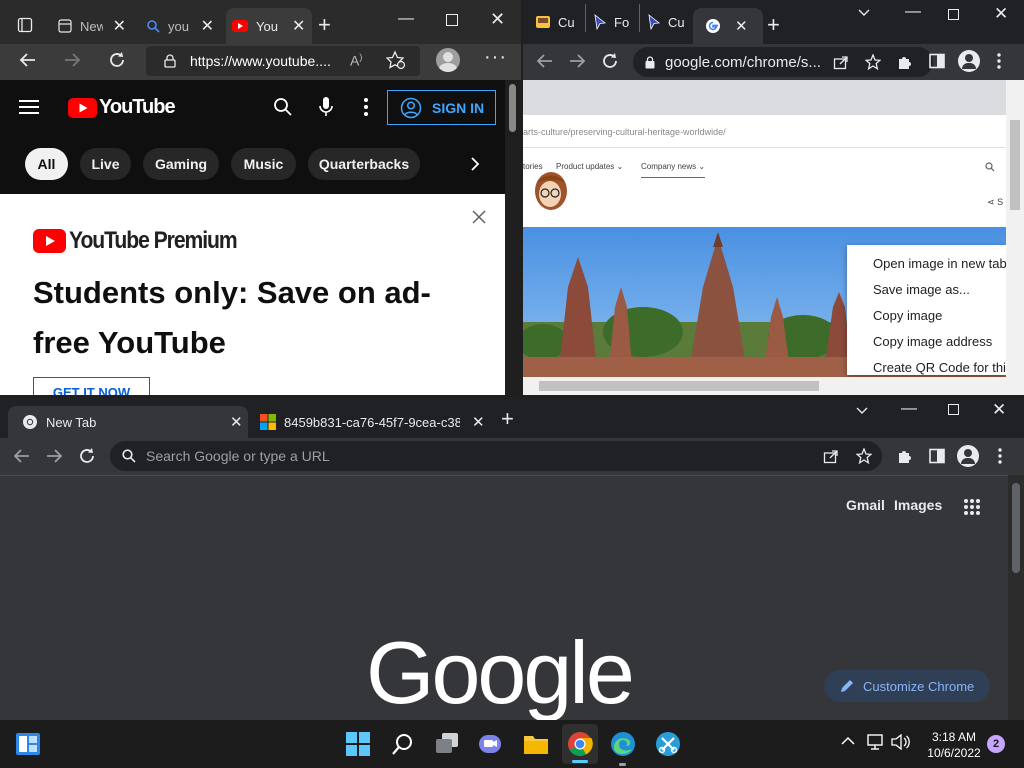 This screenshot has width=1024, height=768. I want to click on customize-chrome-button: Customize Chrome, so click(907, 686).